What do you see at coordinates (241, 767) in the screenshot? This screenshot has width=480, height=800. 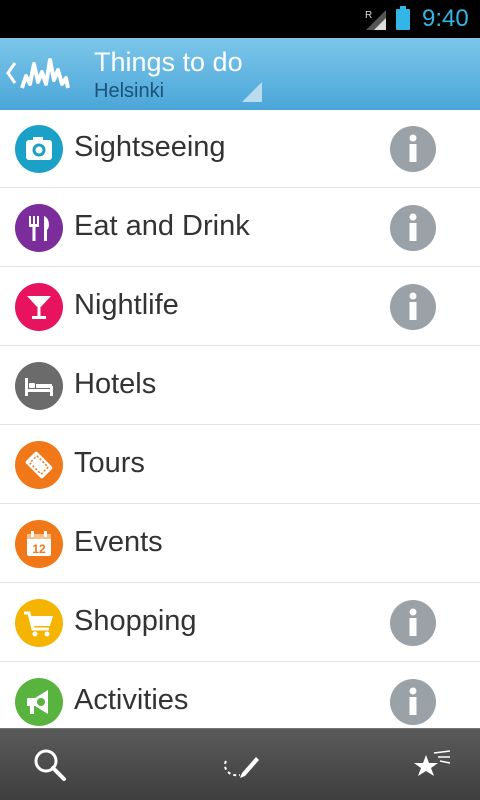 I see `route-pencil-icon` at bounding box center [241, 767].